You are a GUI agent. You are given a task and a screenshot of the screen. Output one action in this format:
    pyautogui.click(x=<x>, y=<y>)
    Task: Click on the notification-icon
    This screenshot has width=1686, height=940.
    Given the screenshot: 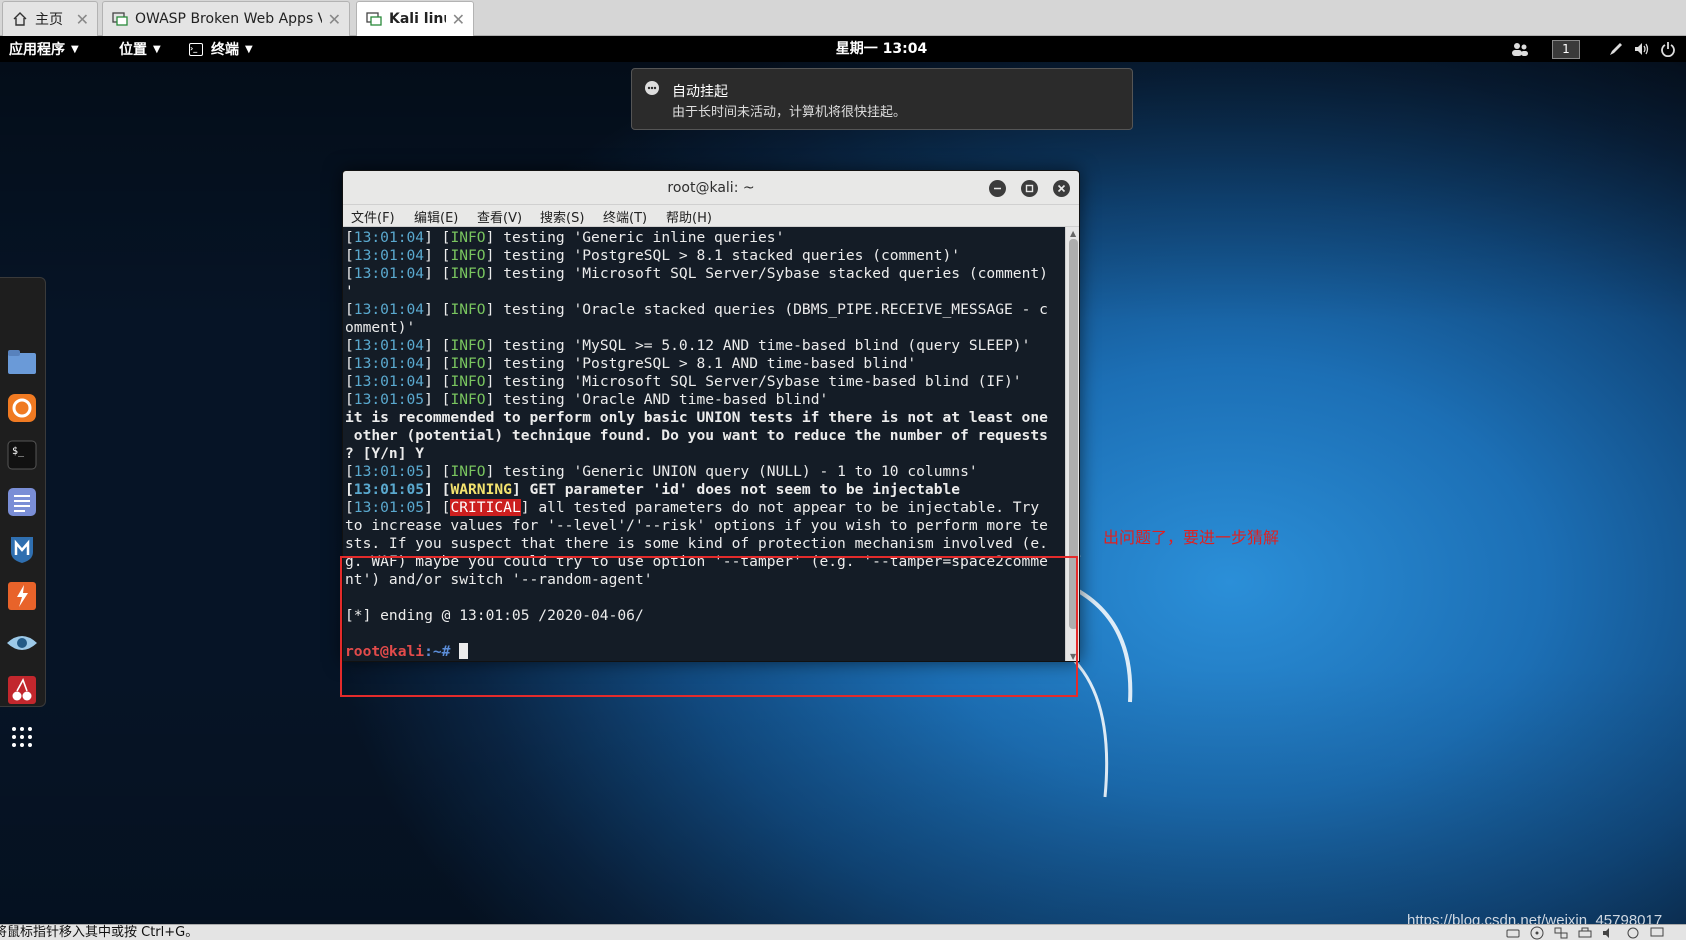 What is the action you would take?
    pyautogui.click(x=652, y=89)
    